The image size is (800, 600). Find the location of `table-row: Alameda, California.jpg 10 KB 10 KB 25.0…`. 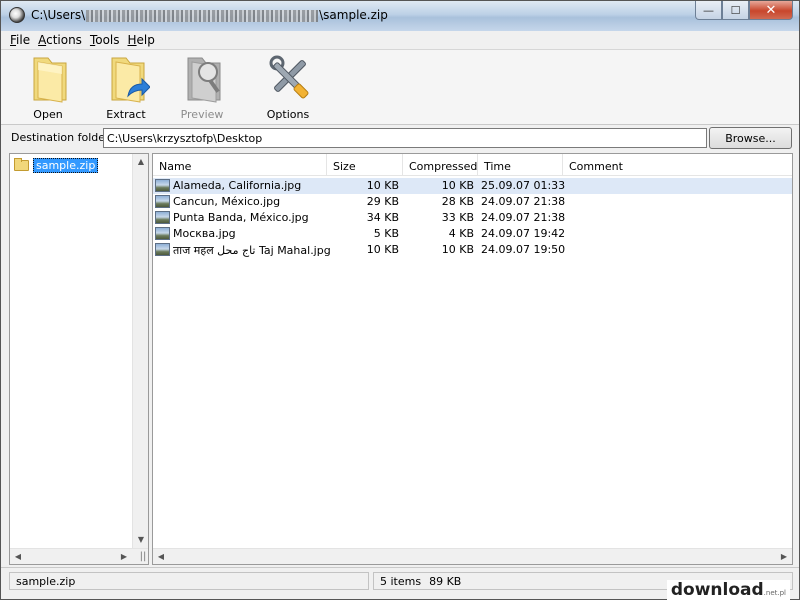

table-row: Alameda, California.jpg 10 KB 10 KB 25.0… is located at coordinates (472, 186).